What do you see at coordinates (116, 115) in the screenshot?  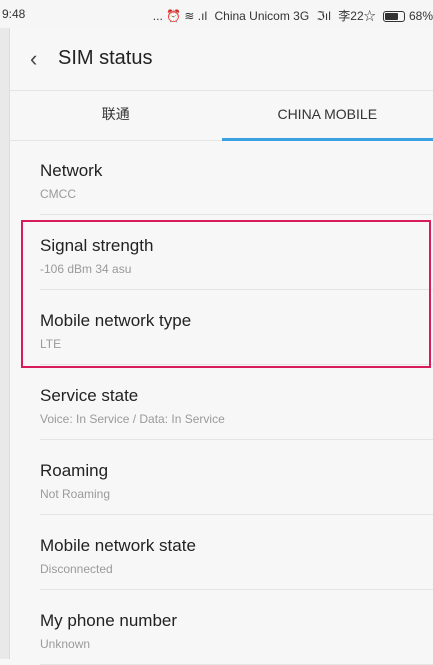 I see `tab-unicom: 联通` at bounding box center [116, 115].